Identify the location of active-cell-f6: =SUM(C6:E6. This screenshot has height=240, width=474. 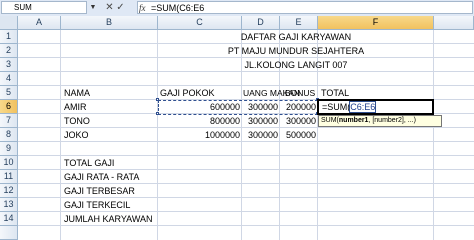
(375, 107).